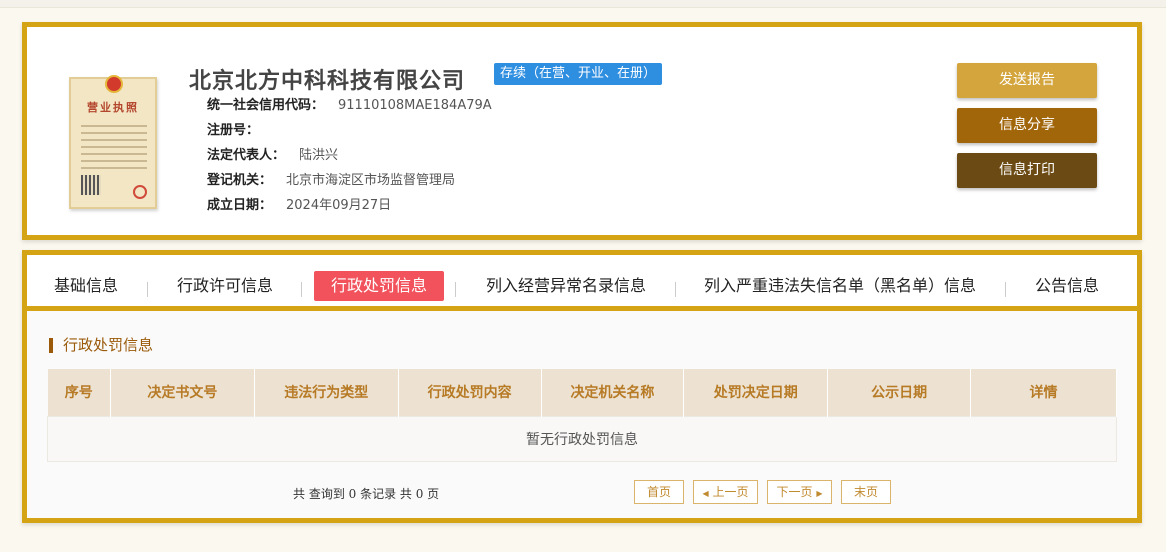 The width and height of the screenshot is (1166, 552). What do you see at coordinates (1027, 170) in the screenshot?
I see `print-info-button: 信息打印` at bounding box center [1027, 170].